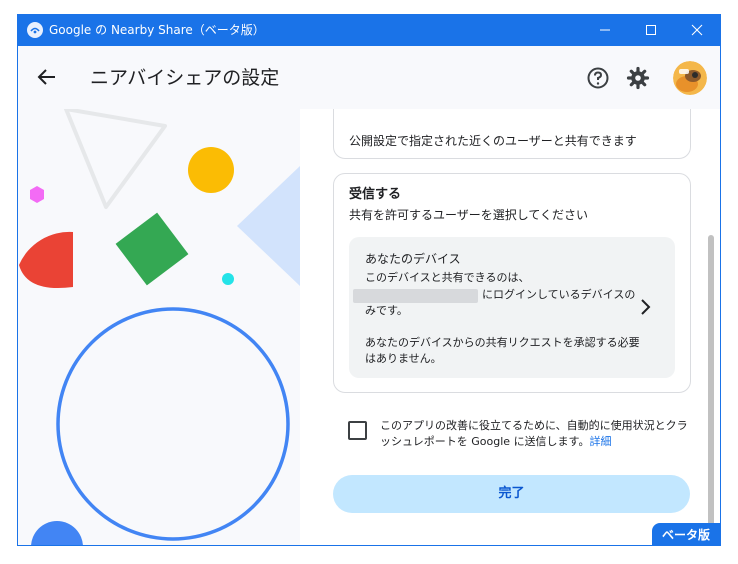 The width and height of the screenshot is (738, 564). Describe the element at coordinates (157, 30) in the screenshot. I see `window-title: Google の Nearby Share（ベータ版）` at that location.